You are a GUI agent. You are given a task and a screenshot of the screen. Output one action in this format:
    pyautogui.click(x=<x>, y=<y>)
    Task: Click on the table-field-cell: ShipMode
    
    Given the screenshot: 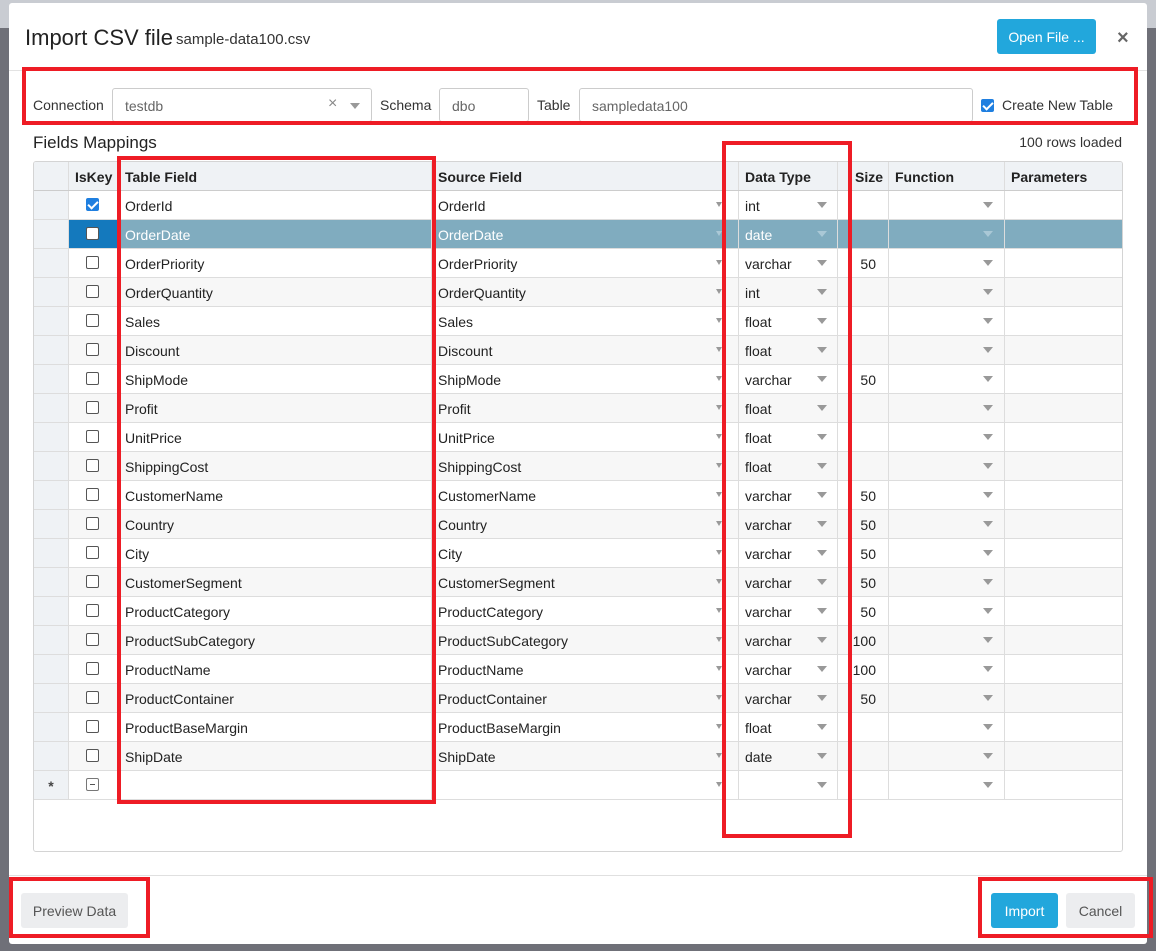 What is the action you would take?
    pyautogui.click(x=275, y=379)
    